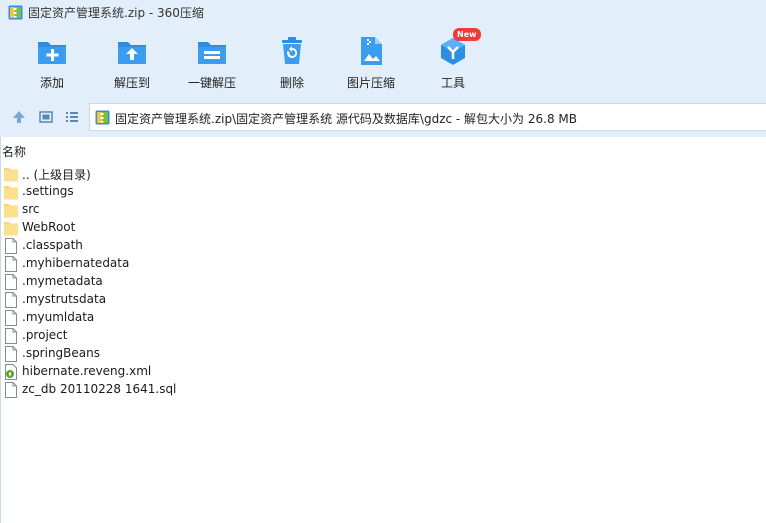 The image size is (766, 523). Describe the element at coordinates (452, 83) in the screenshot. I see `tools-label: 工具` at that location.